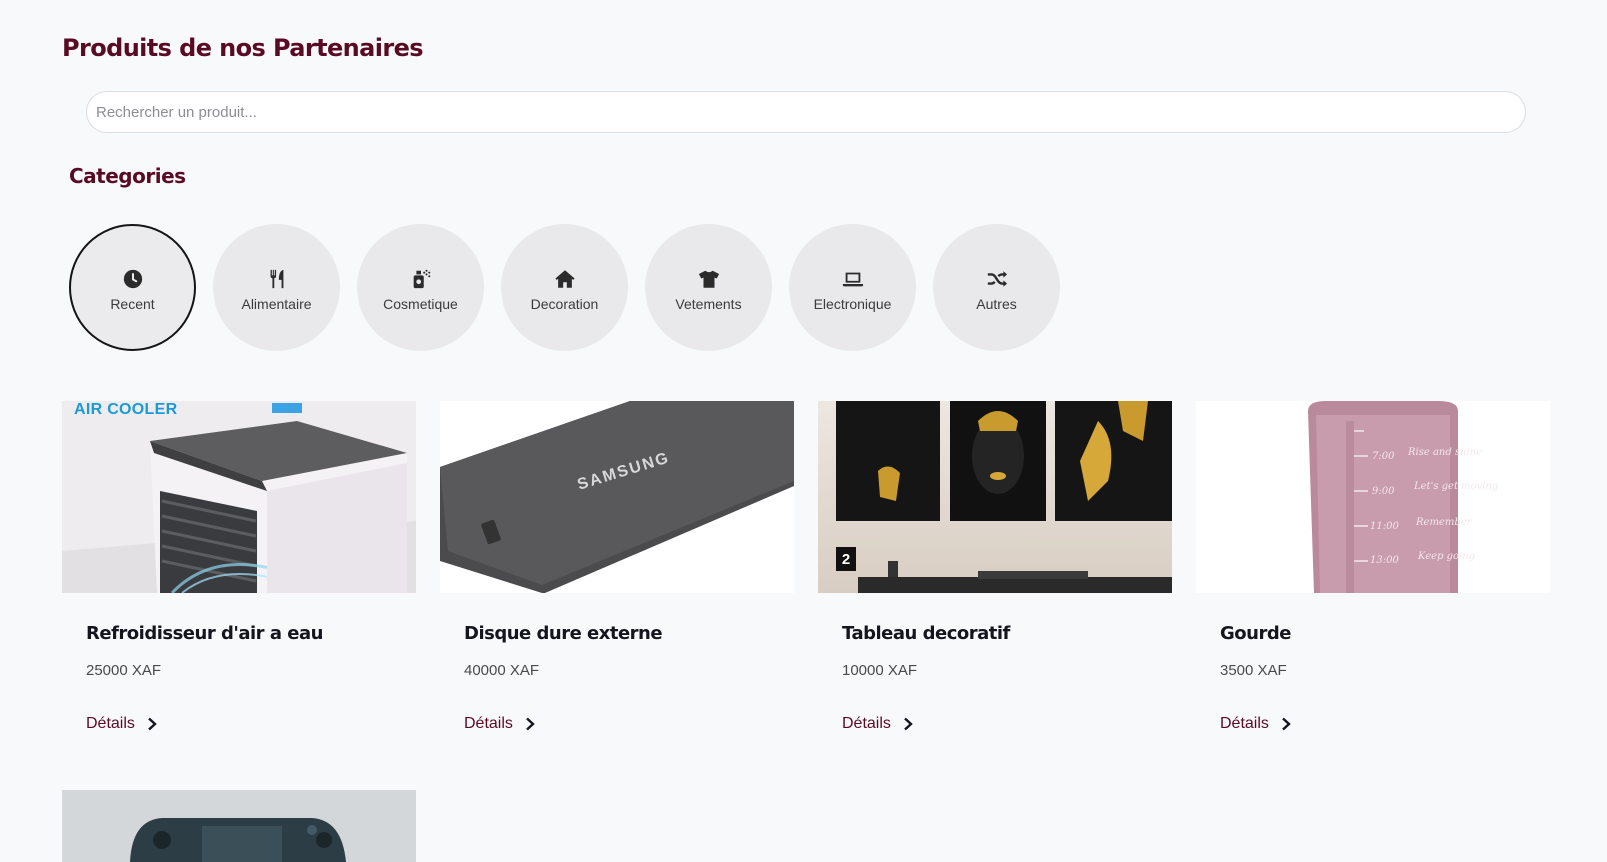 The width and height of the screenshot is (1607, 862). What do you see at coordinates (997, 278) in the screenshot?
I see `shuffle-icon` at bounding box center [997, 278].